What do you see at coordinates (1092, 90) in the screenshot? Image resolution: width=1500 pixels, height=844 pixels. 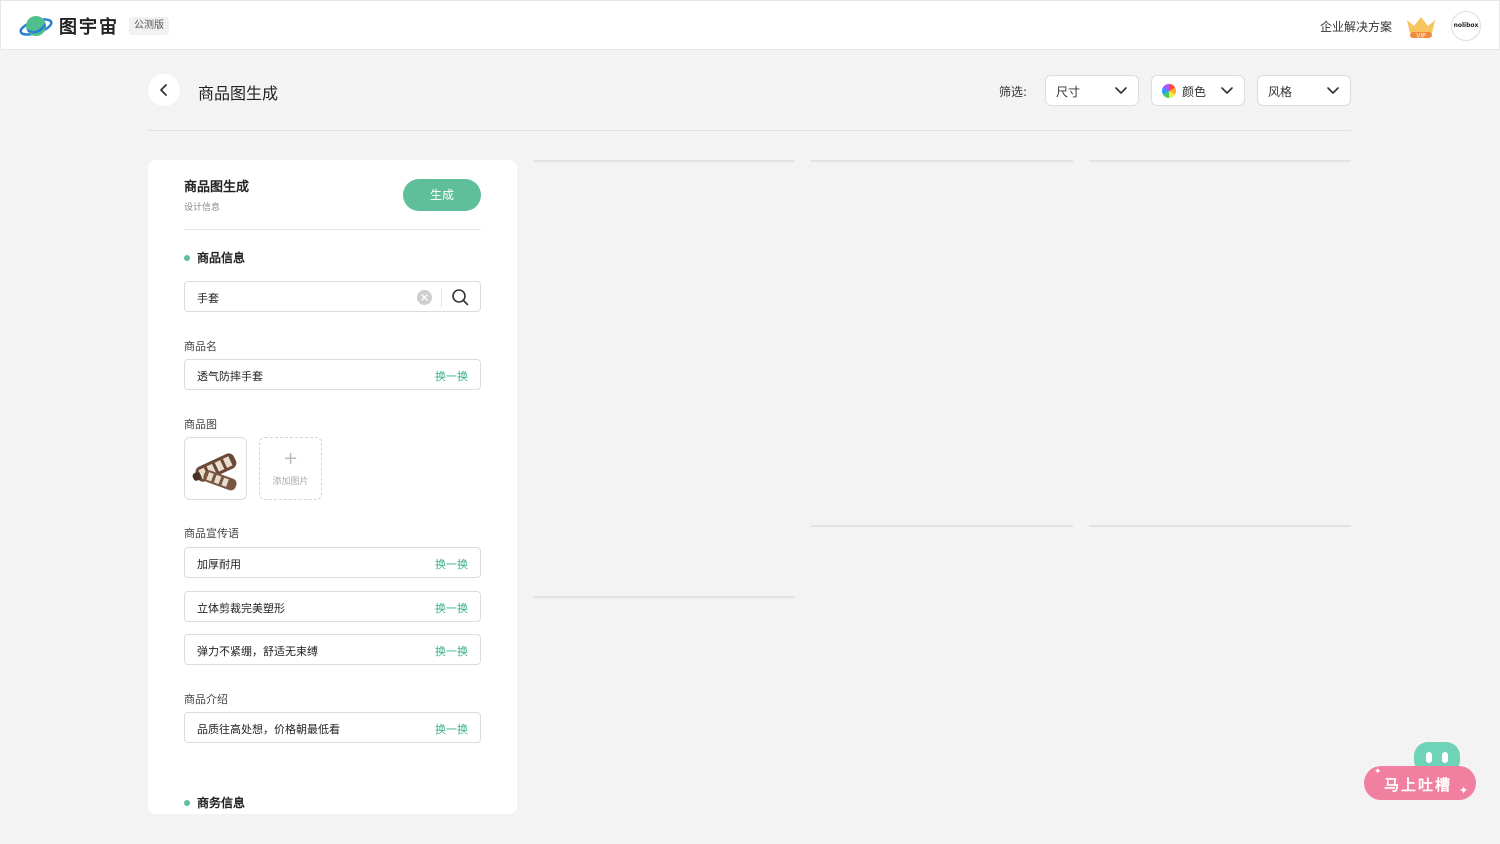 I see `size-filter-dropdown: 尺寸` at bounding box center [1092, 90].